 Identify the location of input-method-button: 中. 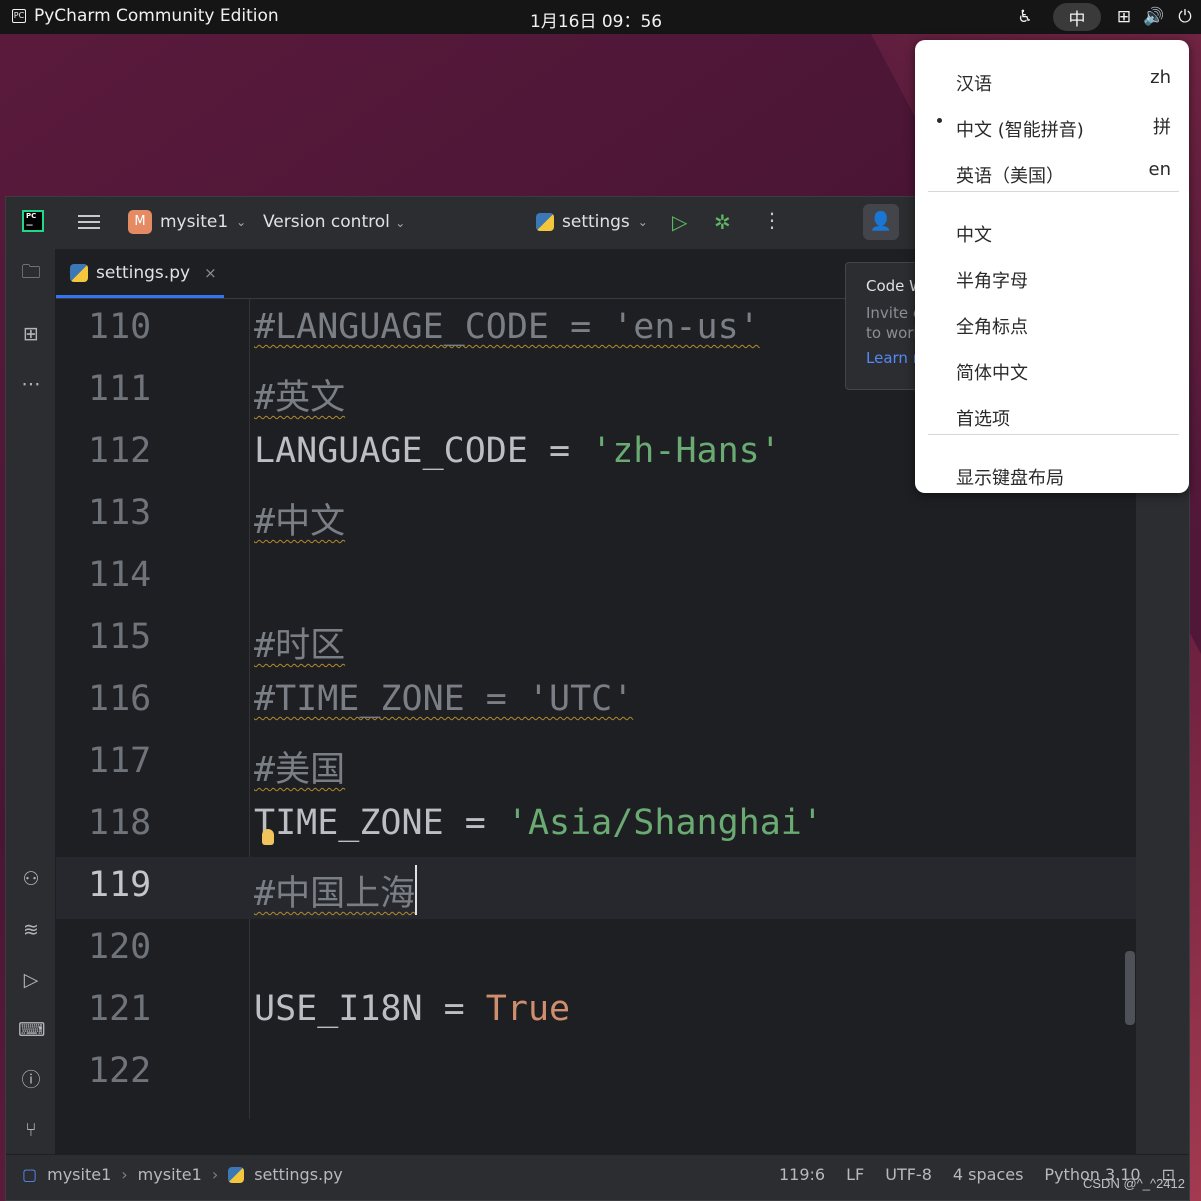
(1077, 17).